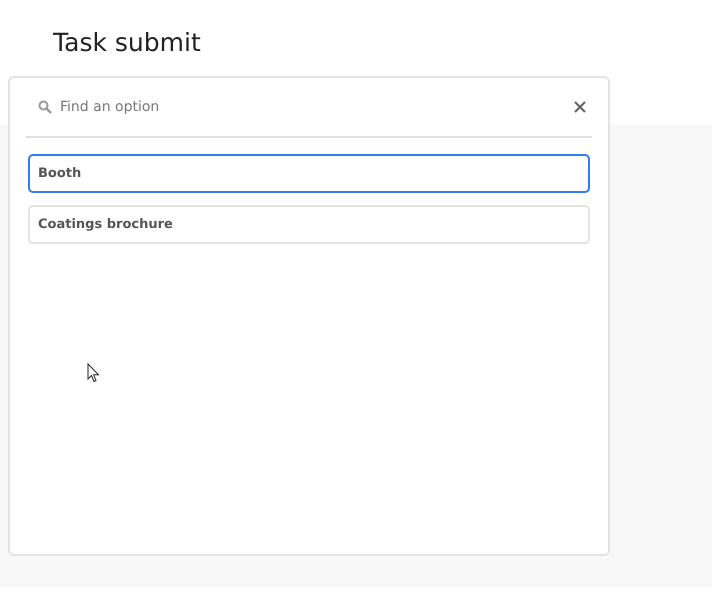  Describe the element at coordinates (309, 224) in the screenshot. I see `option-item: Coatings brochure` at that location.